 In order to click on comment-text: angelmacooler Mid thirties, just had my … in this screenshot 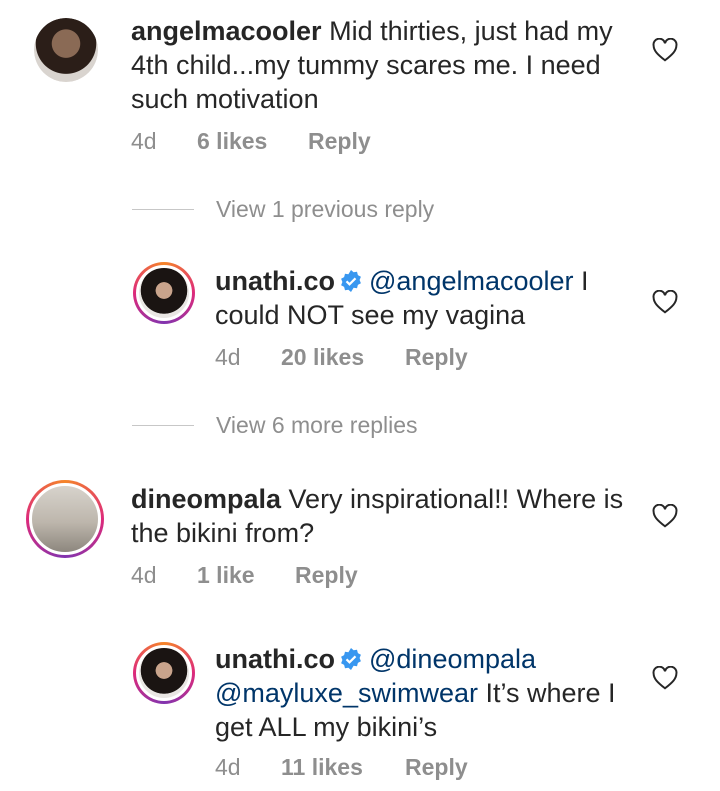, I will do `click(381, 65)`.